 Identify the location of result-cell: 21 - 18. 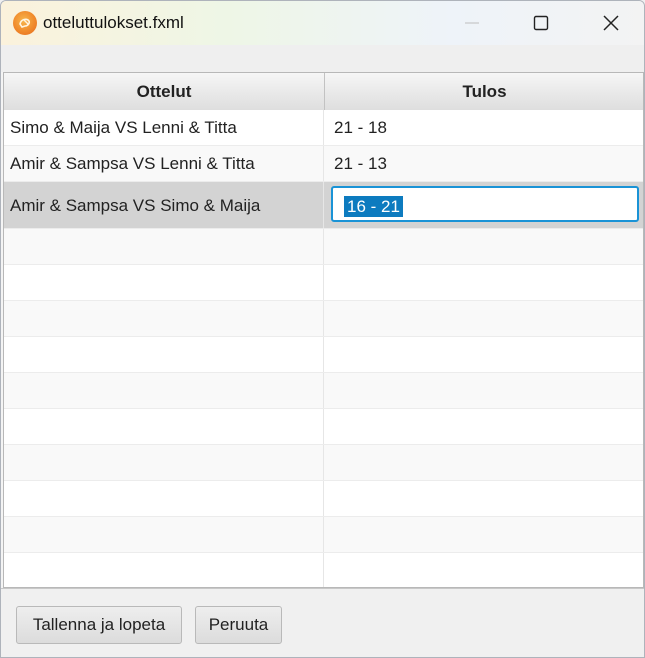
(484, 127).